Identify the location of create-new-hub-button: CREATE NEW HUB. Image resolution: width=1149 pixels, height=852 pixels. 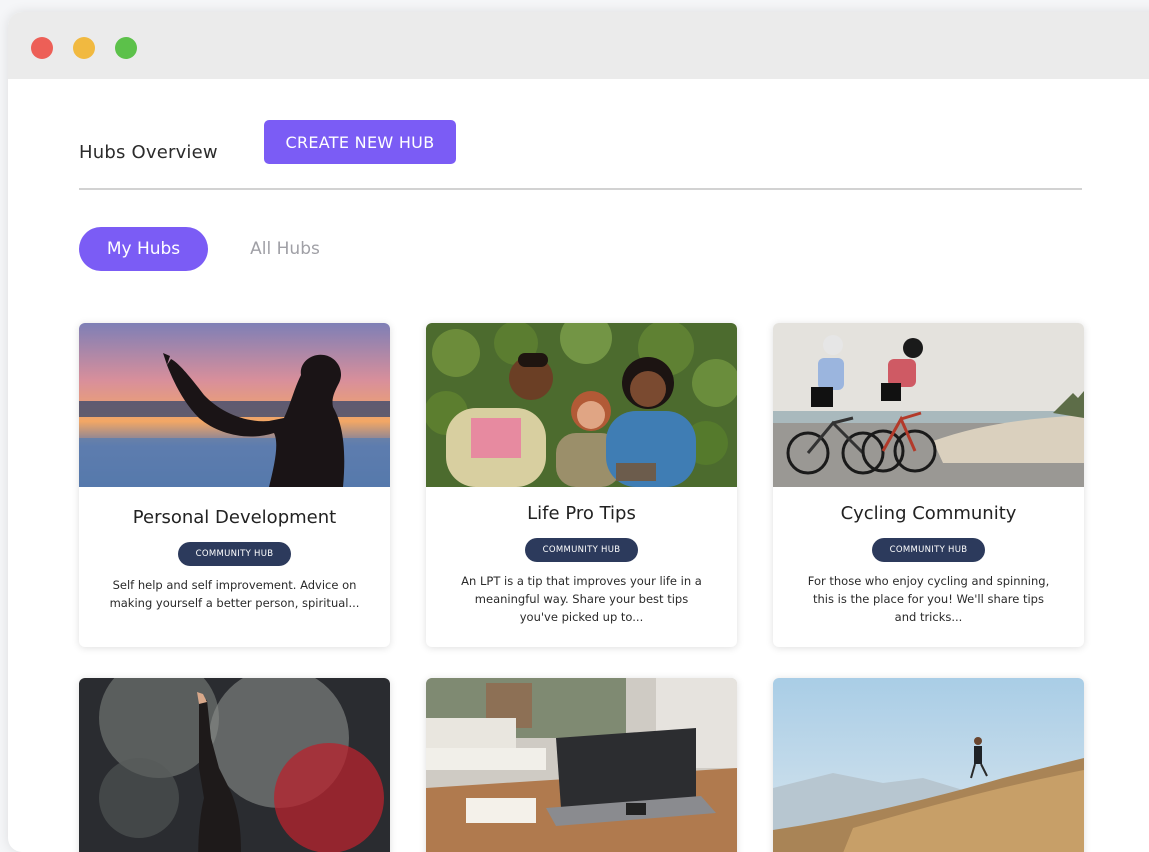
(360, 142).